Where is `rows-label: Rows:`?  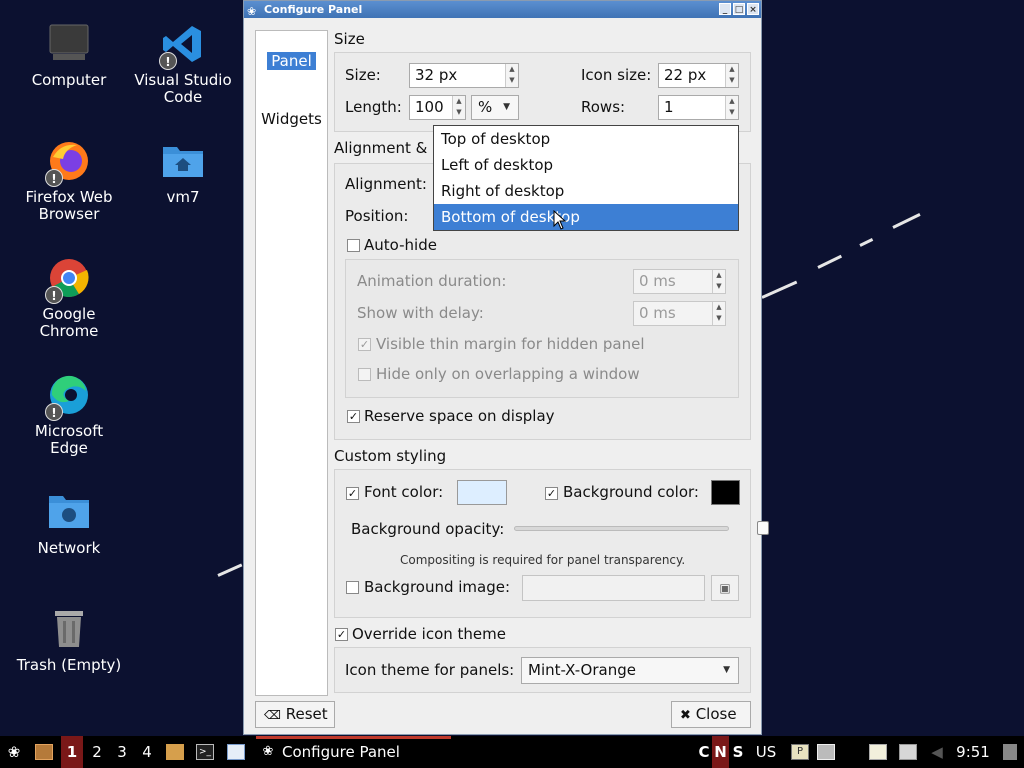 rows-label: Rows: is located at coordinates (603, 107).